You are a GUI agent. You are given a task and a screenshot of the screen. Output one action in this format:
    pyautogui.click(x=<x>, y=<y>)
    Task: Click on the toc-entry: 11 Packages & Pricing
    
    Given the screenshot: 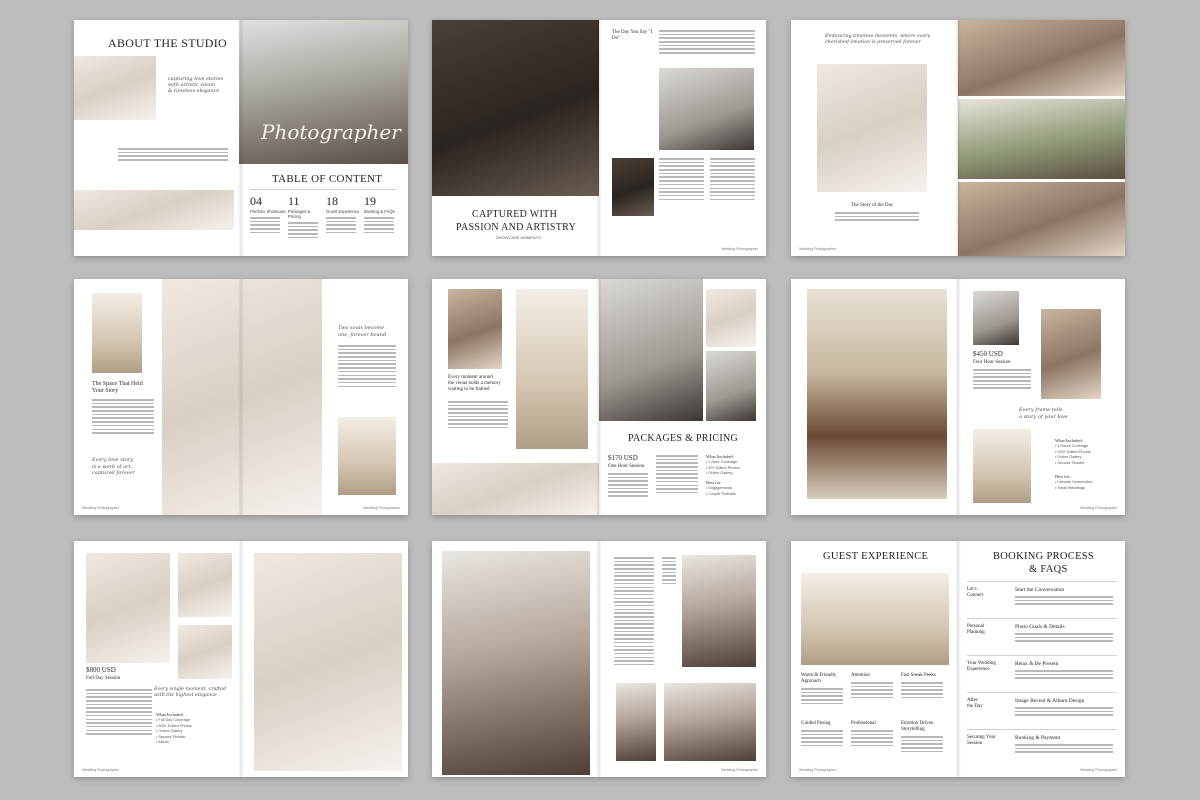 What is the action you would take?
    pyautogui.click(x=306, y=217)
    